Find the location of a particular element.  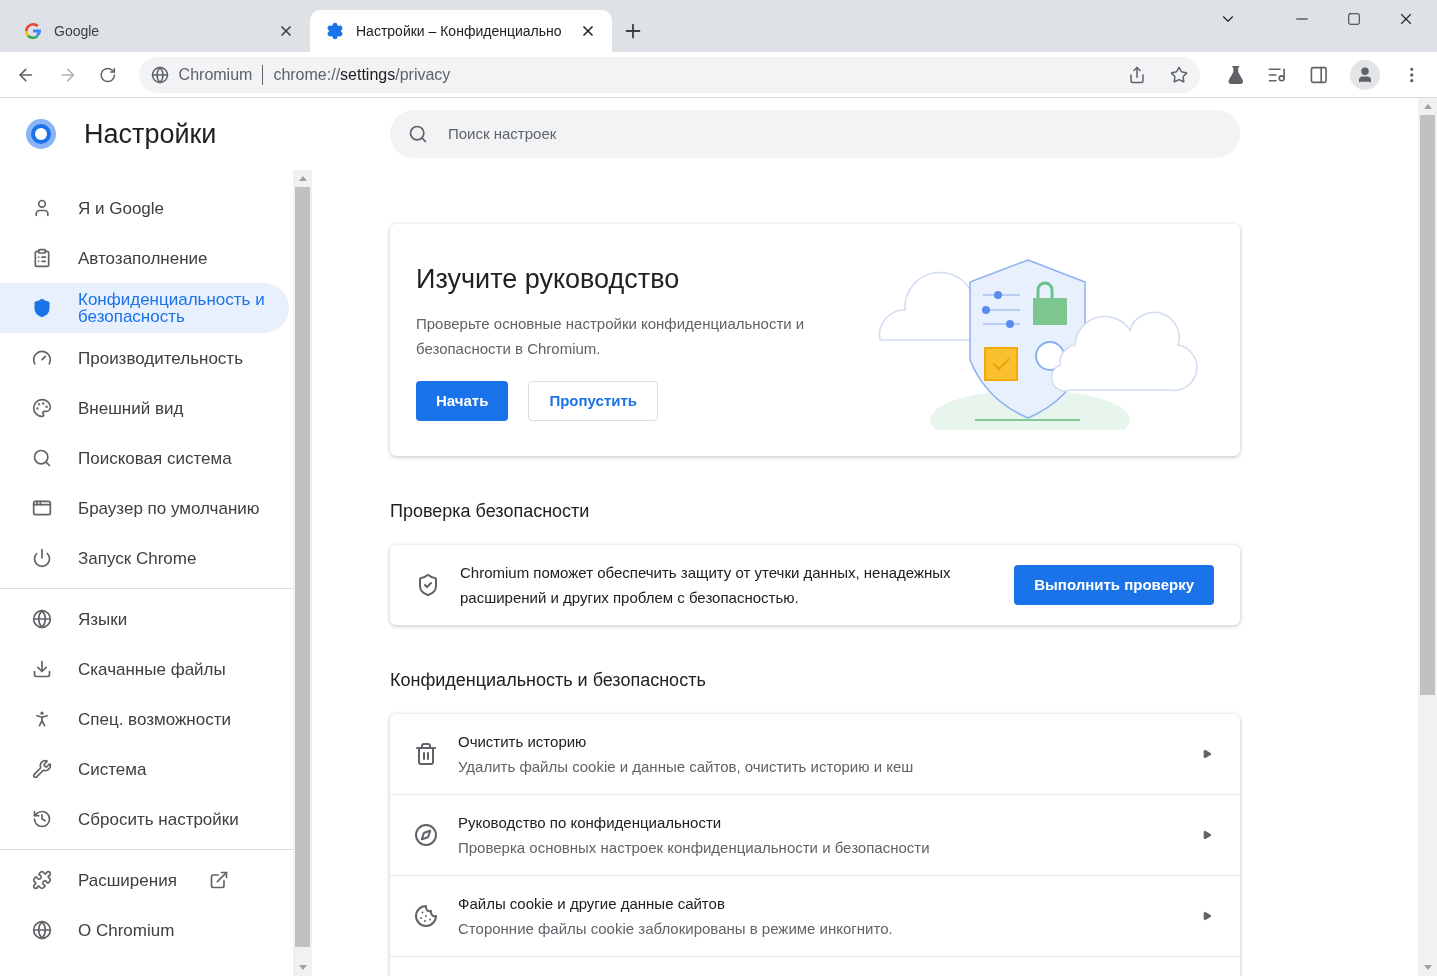

sidebar-item: Внешний вид is located at coordinates (144, 408).